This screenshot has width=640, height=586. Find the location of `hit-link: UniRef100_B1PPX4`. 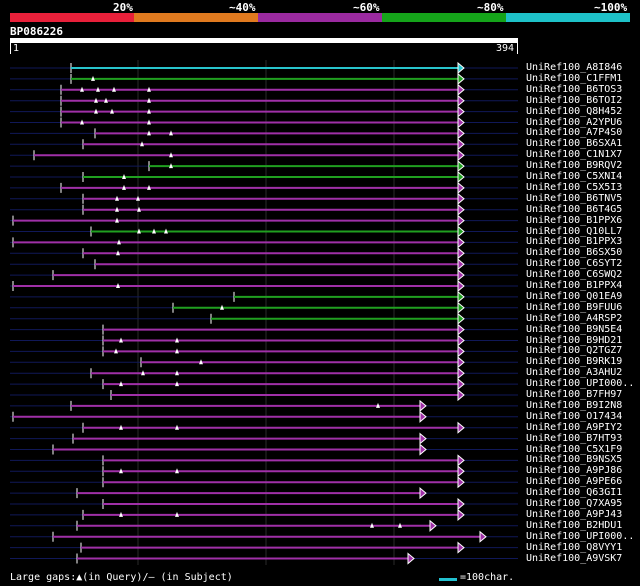

hit-link: UniRef100_B1PPX4 is located at coordinates (574, 285).